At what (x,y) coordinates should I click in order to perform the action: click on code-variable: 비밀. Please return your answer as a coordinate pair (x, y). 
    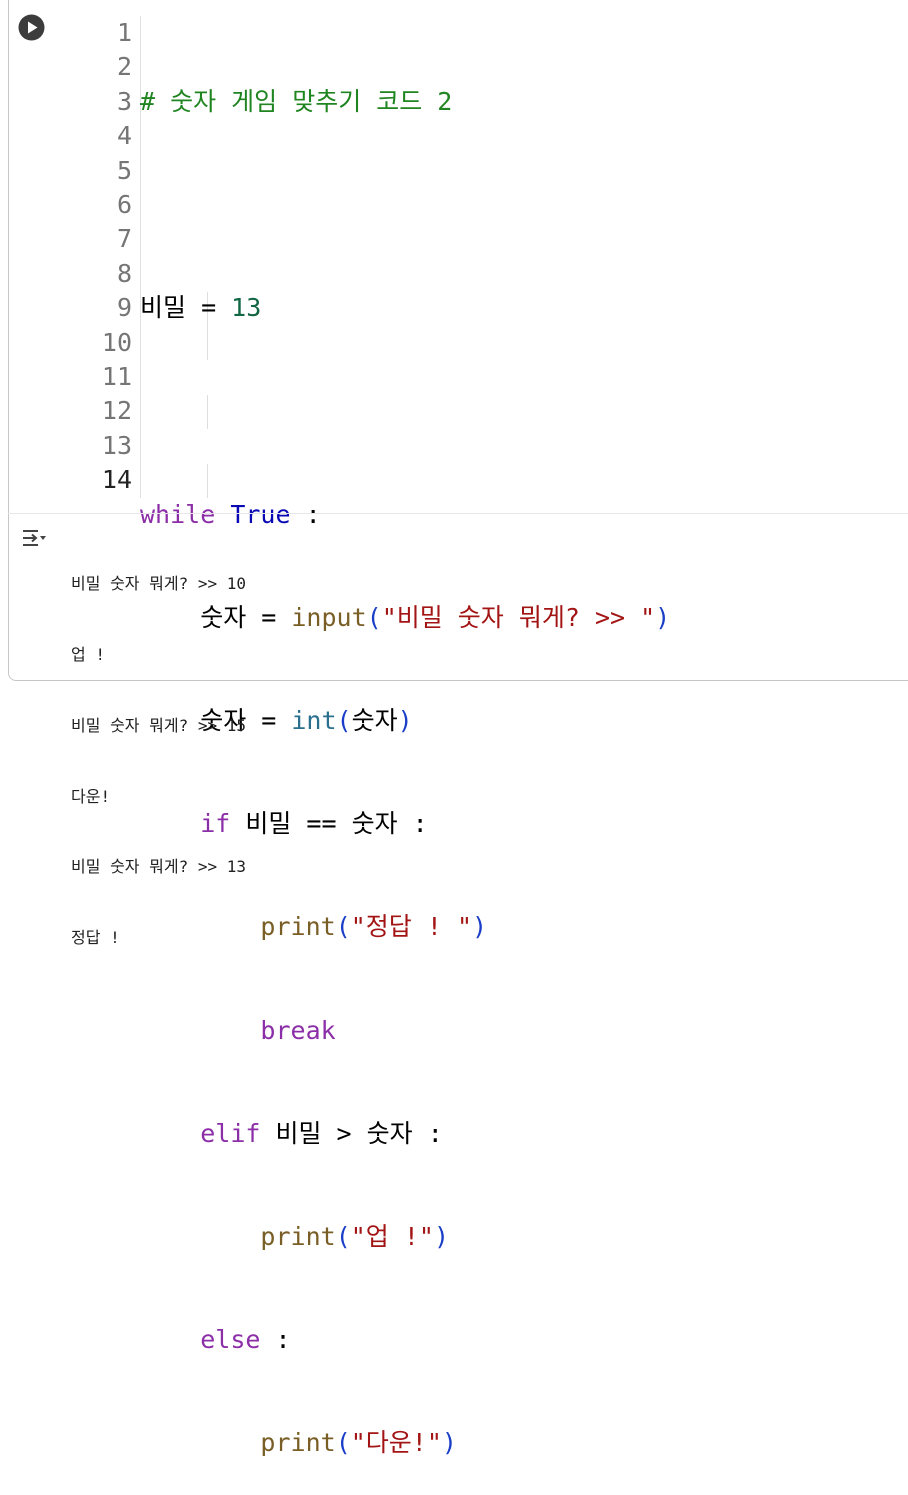
    Looking at the image, I should click on (163, 308).